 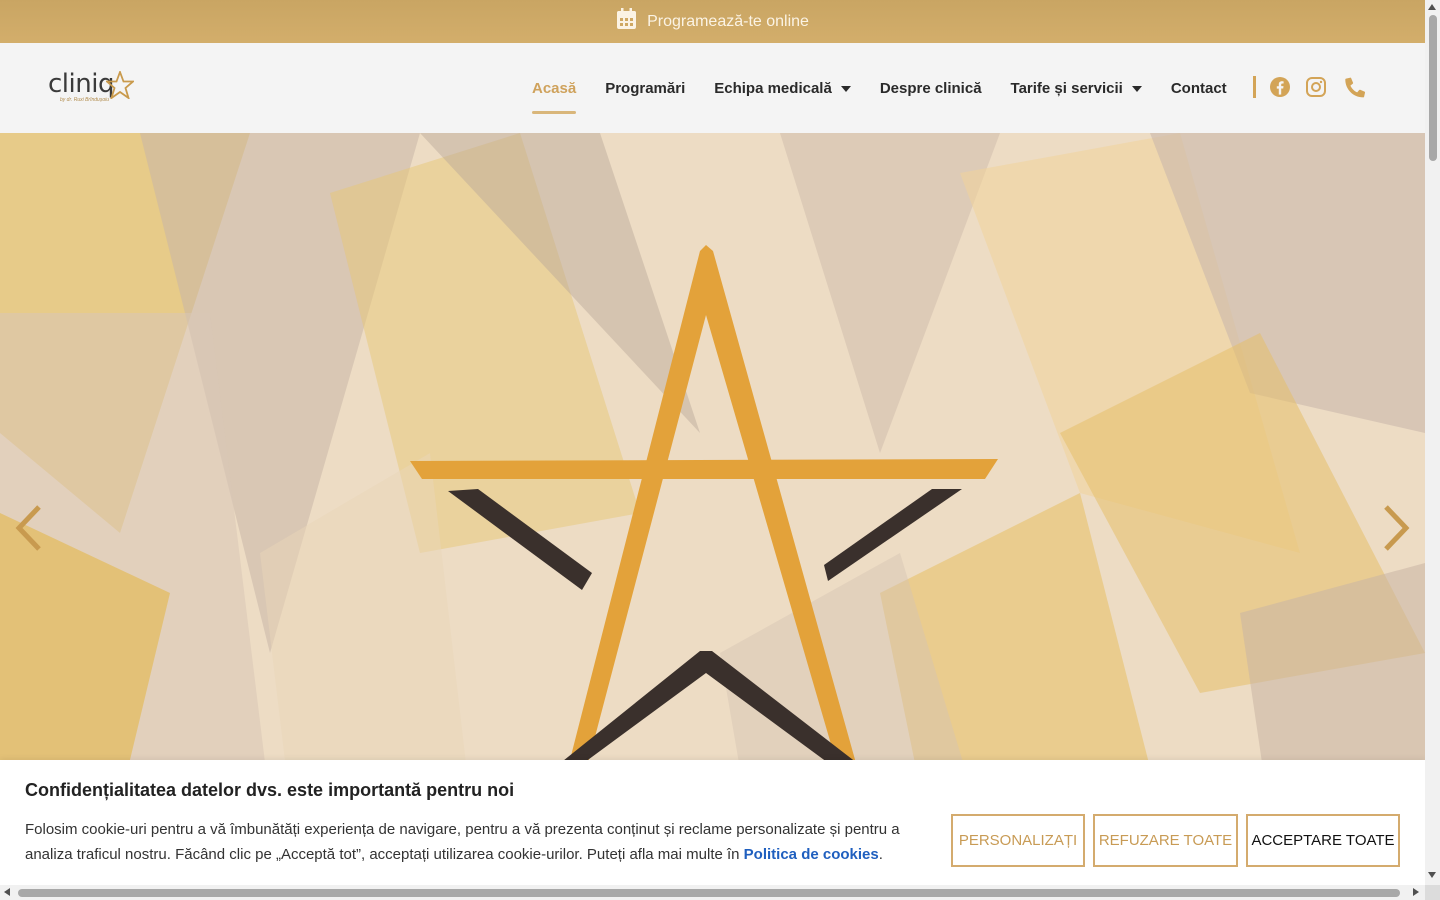 I want to click on chevron-left-icon, so click(x=28, y=528).